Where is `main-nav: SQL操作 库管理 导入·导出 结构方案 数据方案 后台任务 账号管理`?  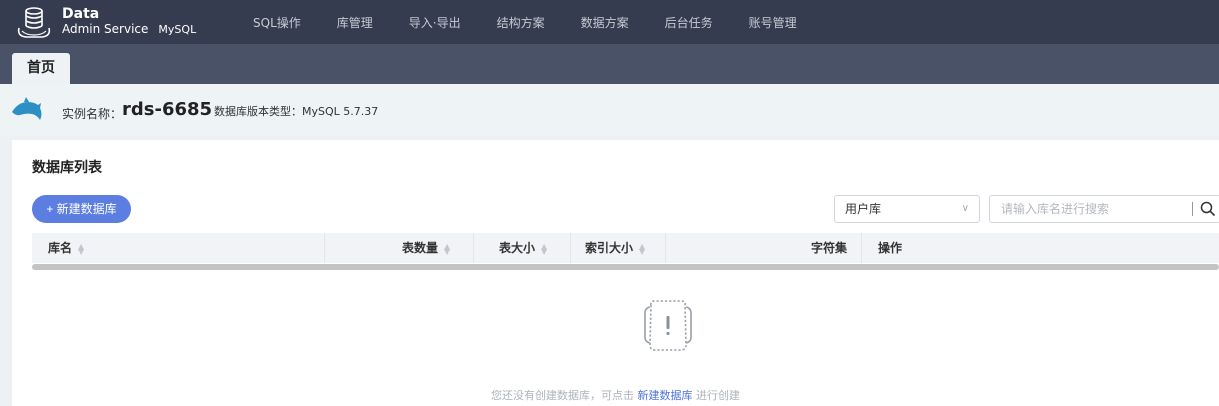 main-nav: SQL操作 库管理 导入·导出 结构方案 数据方案 后台任务 账号管理 is located at coordinates (543, 22).